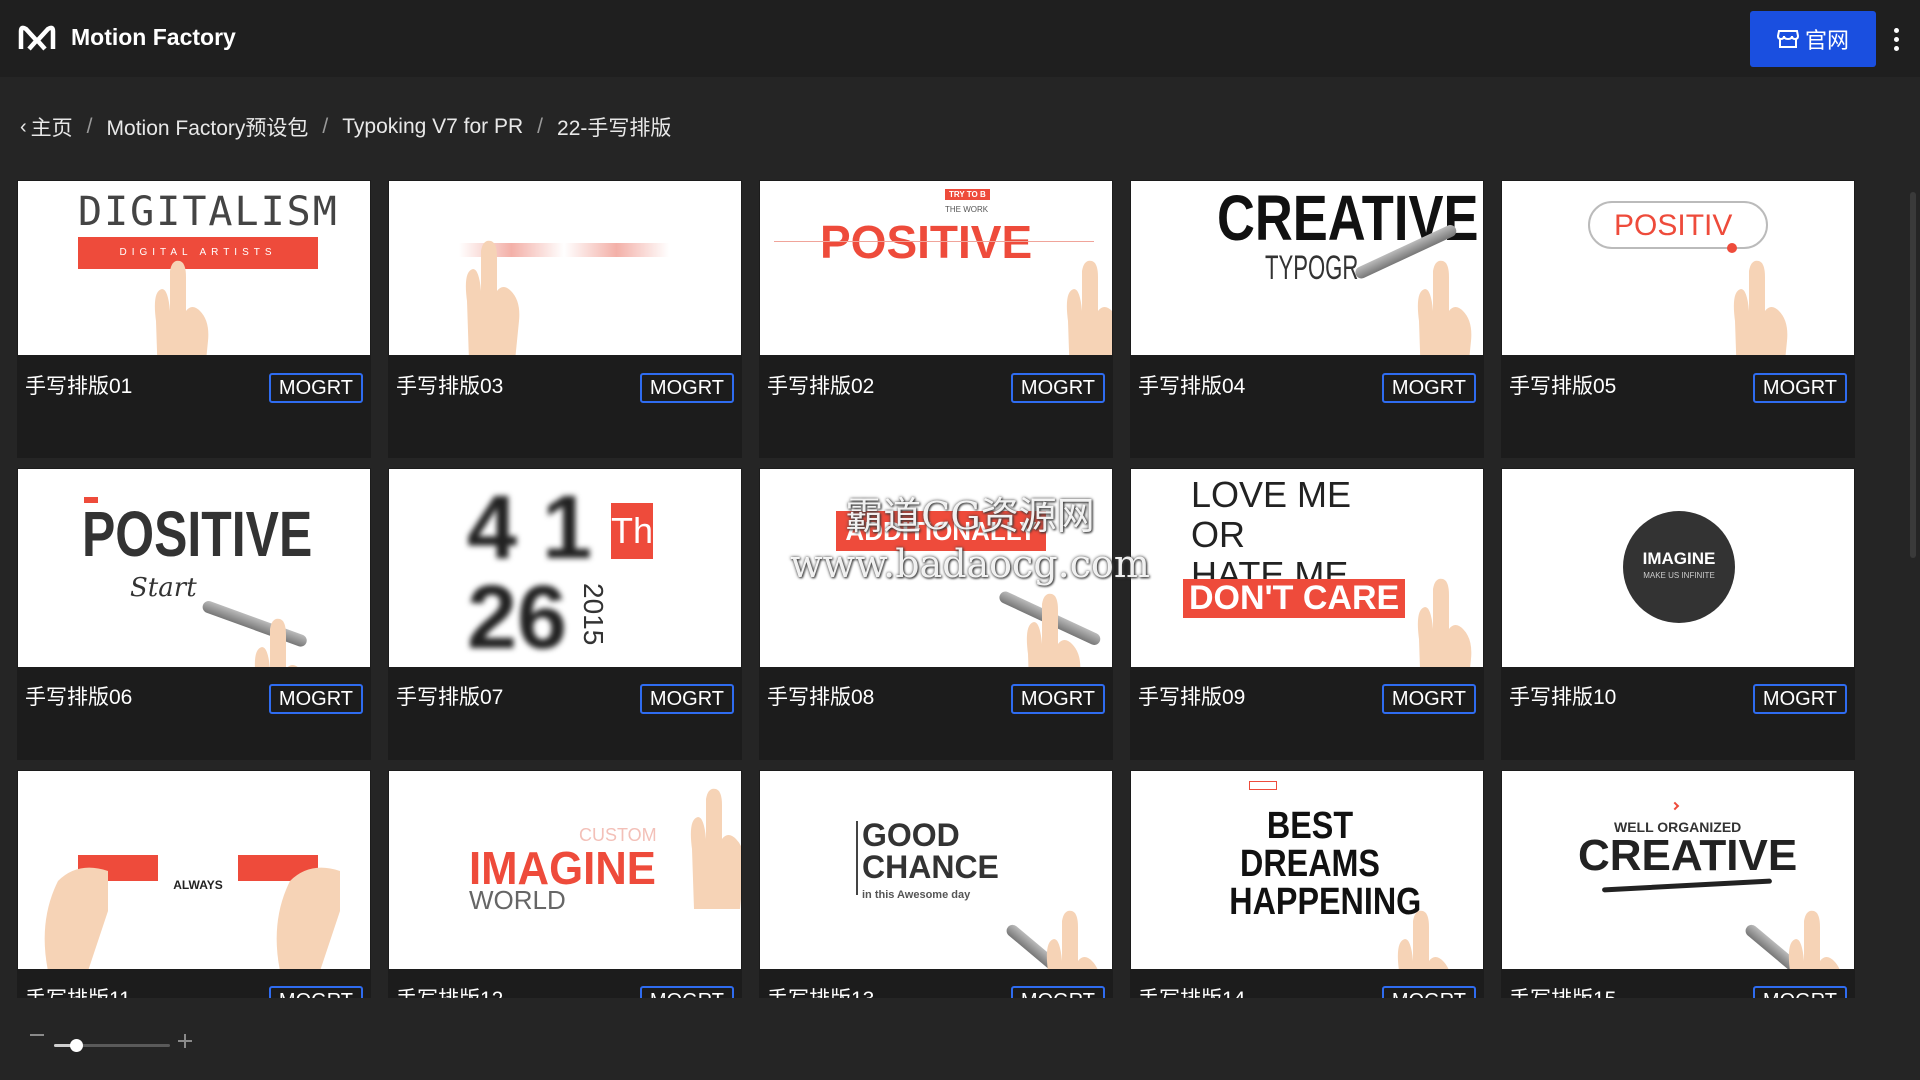  What do you see at coordinates (208, 212) in the screenshot?
I see `thumb-text: DIGITALISM` at bounding box center [208, 212].